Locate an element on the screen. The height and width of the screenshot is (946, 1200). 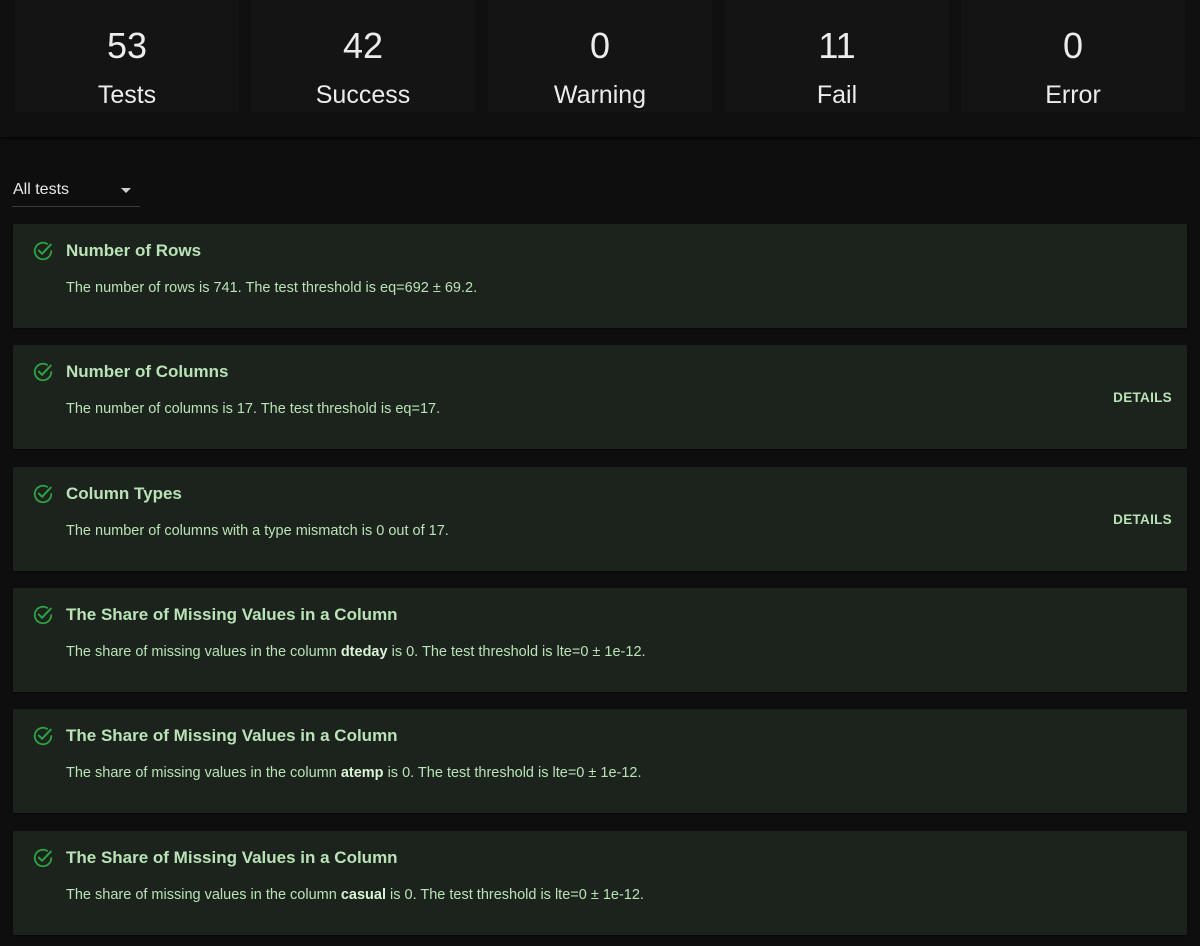
dropdown-arrow-icon is located at coordinates (126, 190).